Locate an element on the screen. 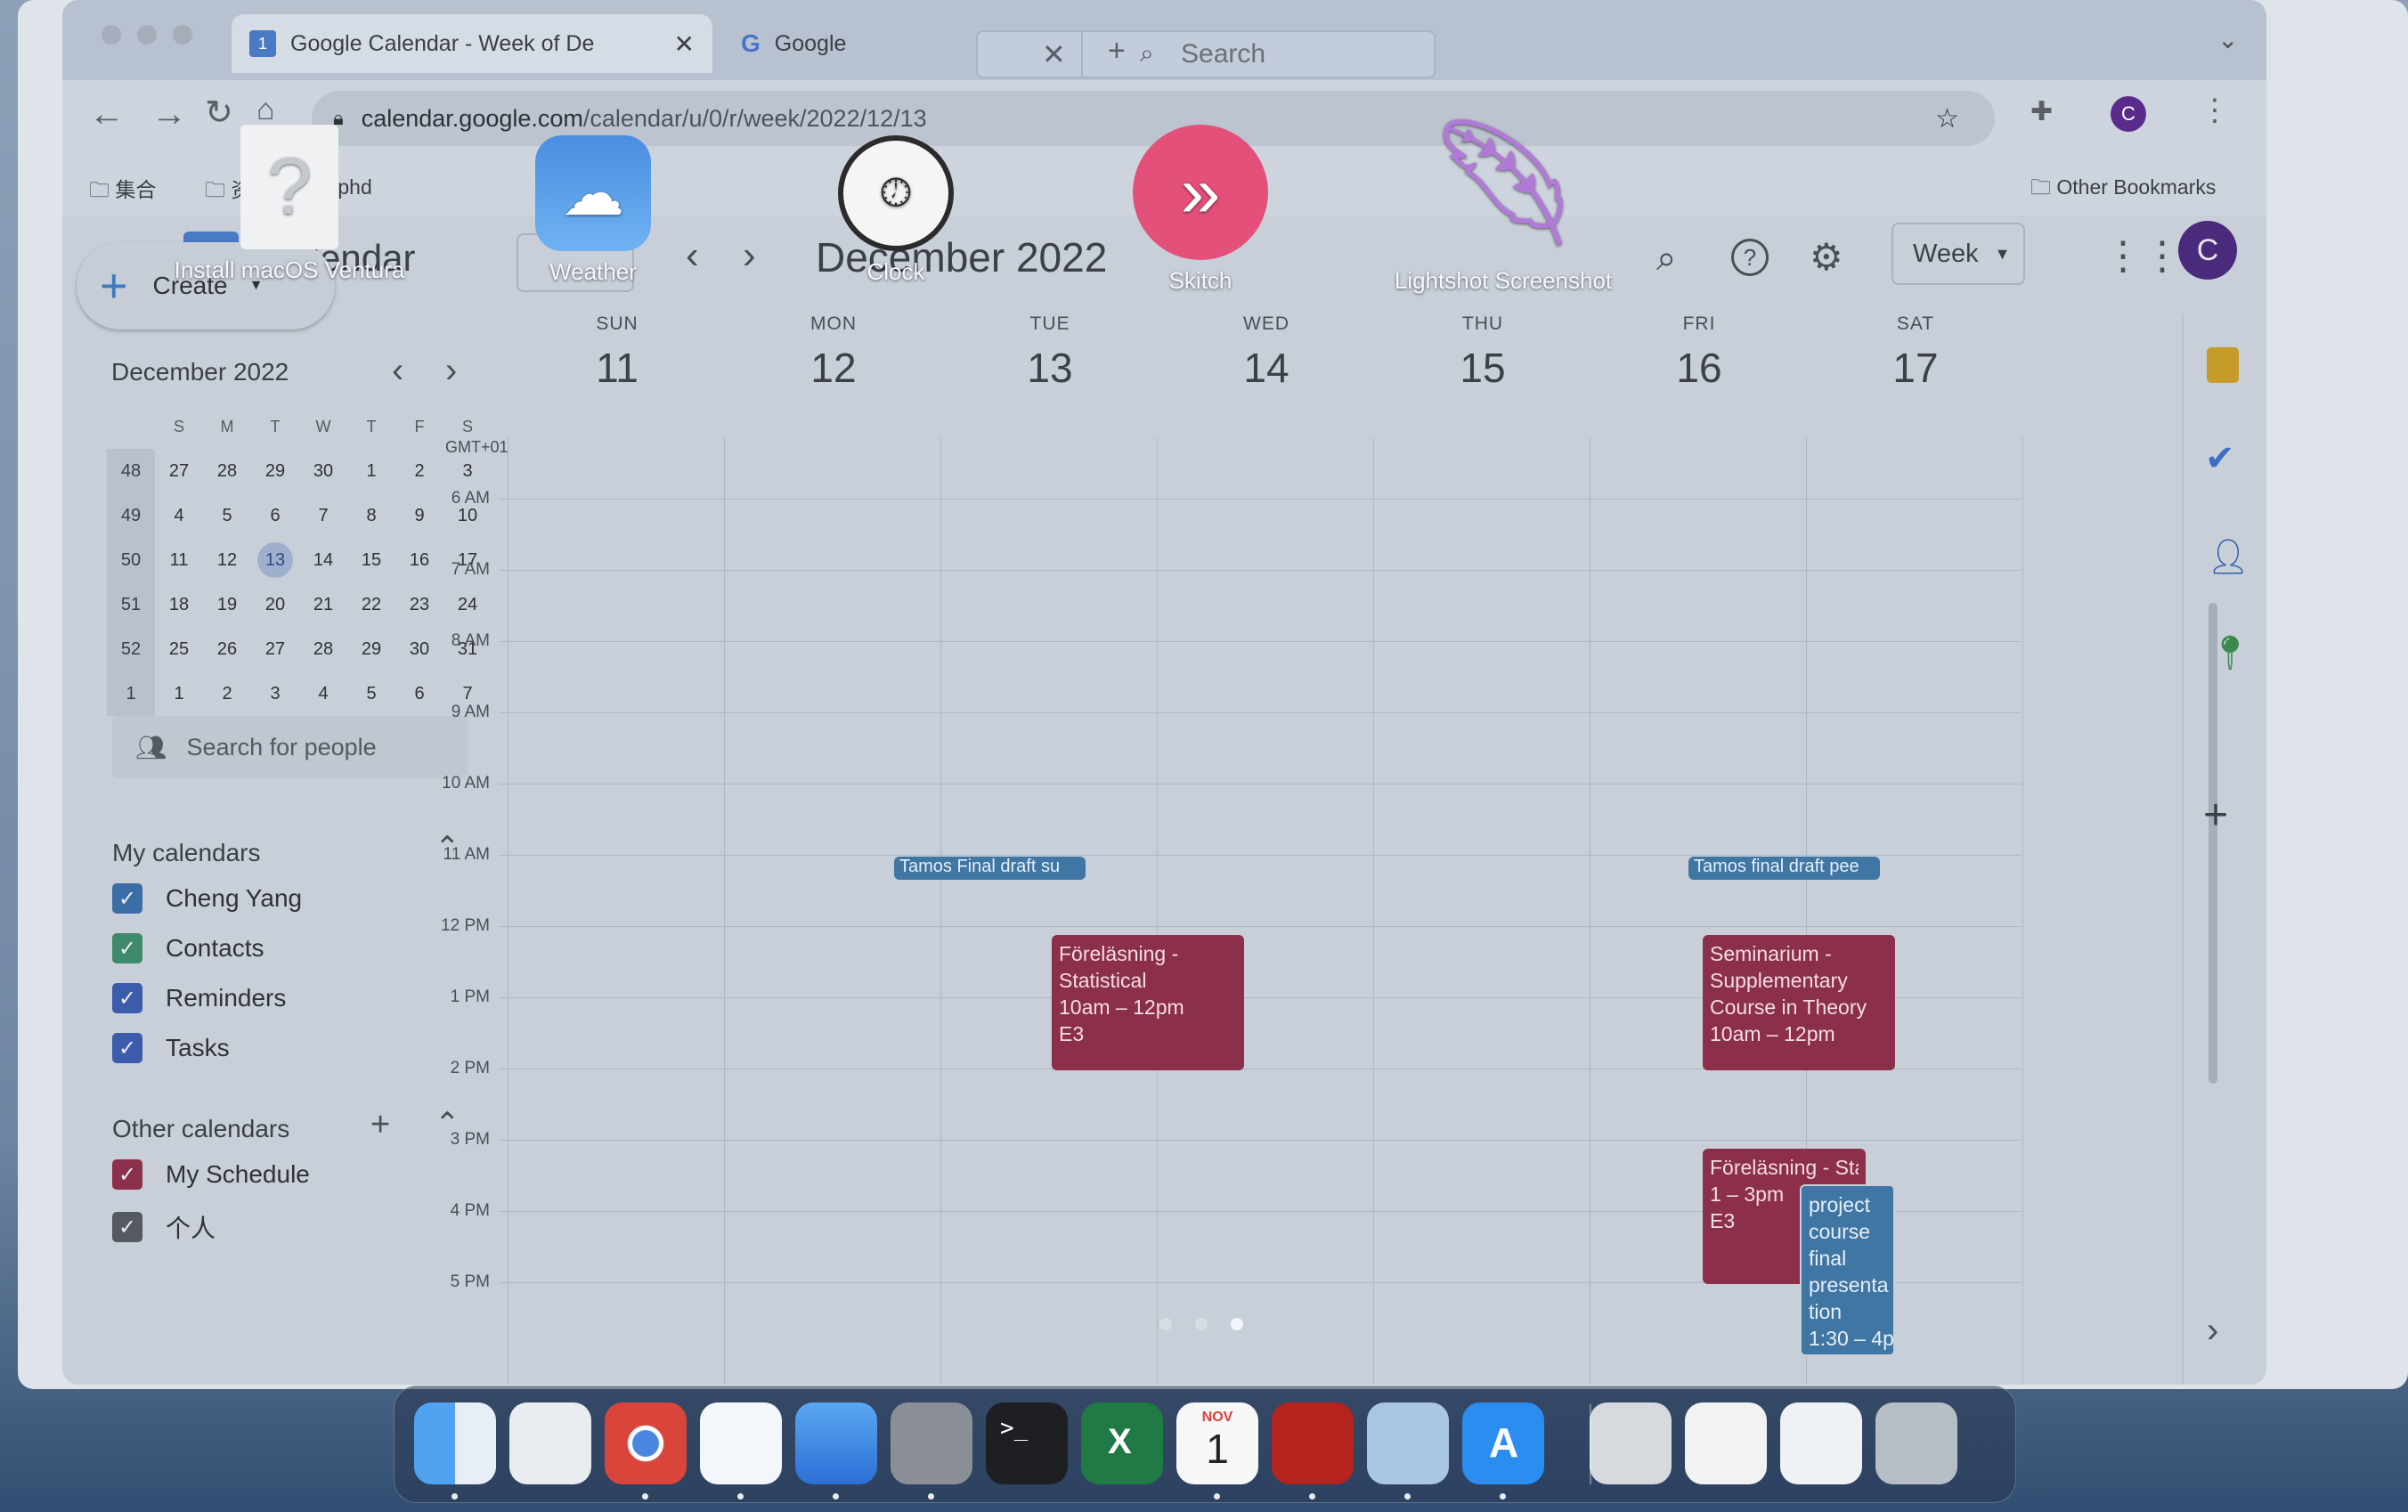  mini-day: 30 is located at coordinates (323, 471).